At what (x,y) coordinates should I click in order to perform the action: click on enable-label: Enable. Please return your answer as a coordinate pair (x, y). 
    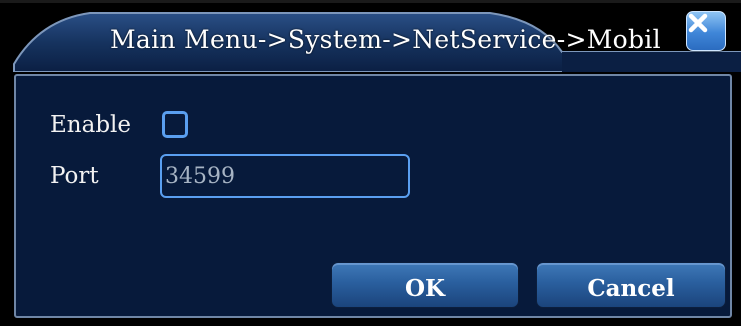
    Looking at the image, I should click on (91, 125).